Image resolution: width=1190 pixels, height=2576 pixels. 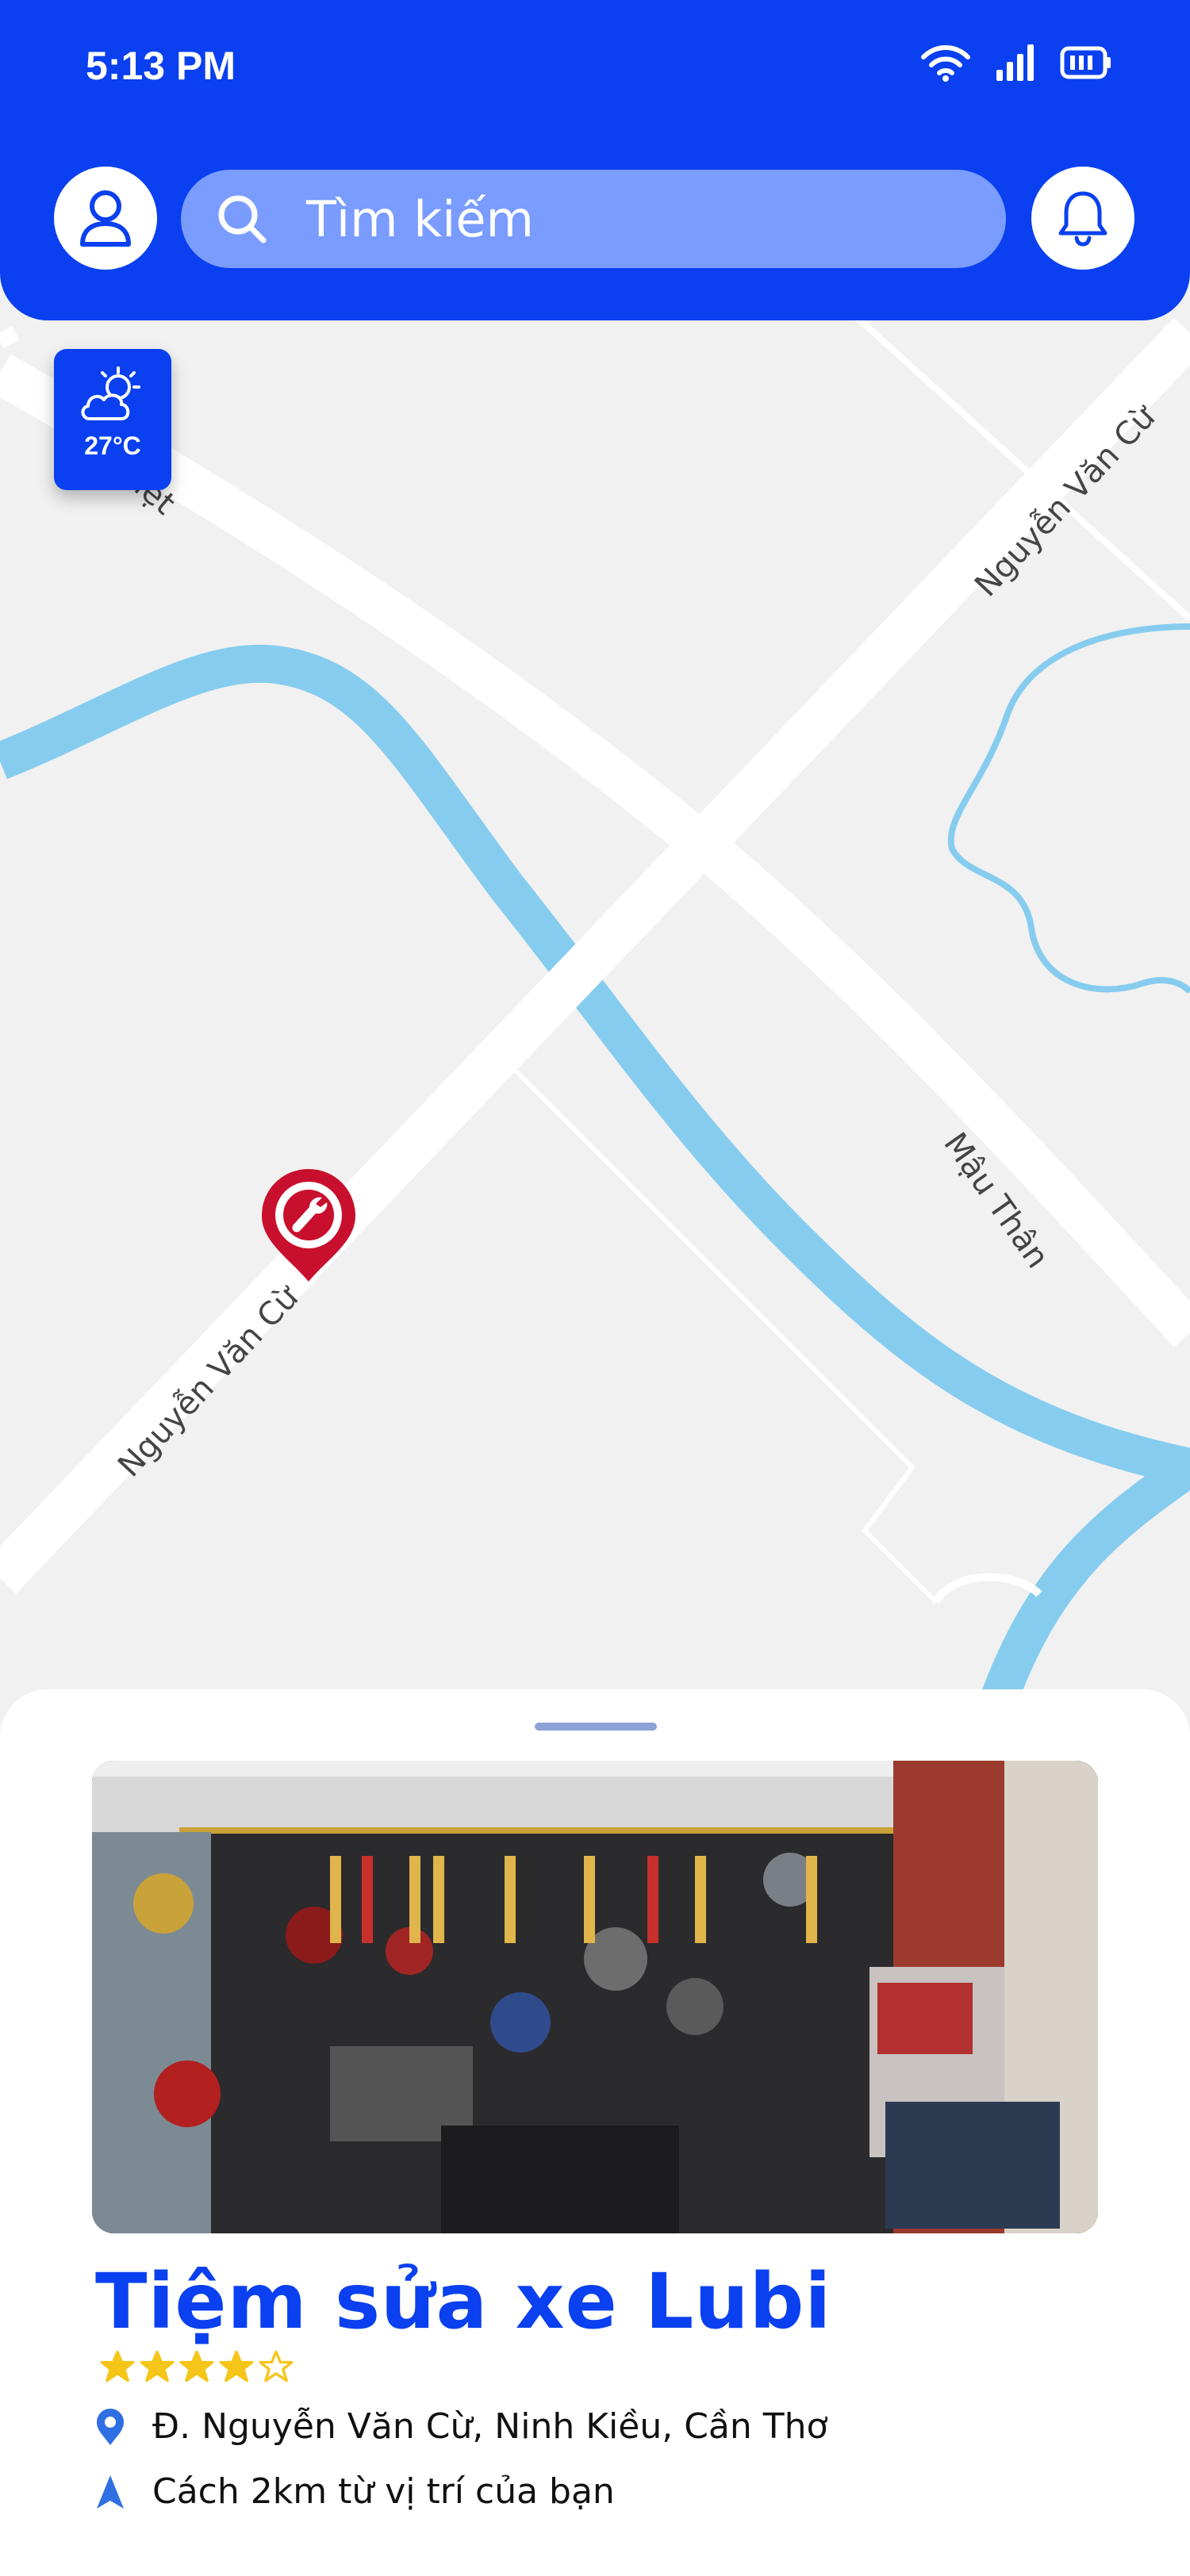 What do you see at coordinates (110, 2426) in the screenshot?
I see `location-pin-icon` at bounding box center [110, 2426].